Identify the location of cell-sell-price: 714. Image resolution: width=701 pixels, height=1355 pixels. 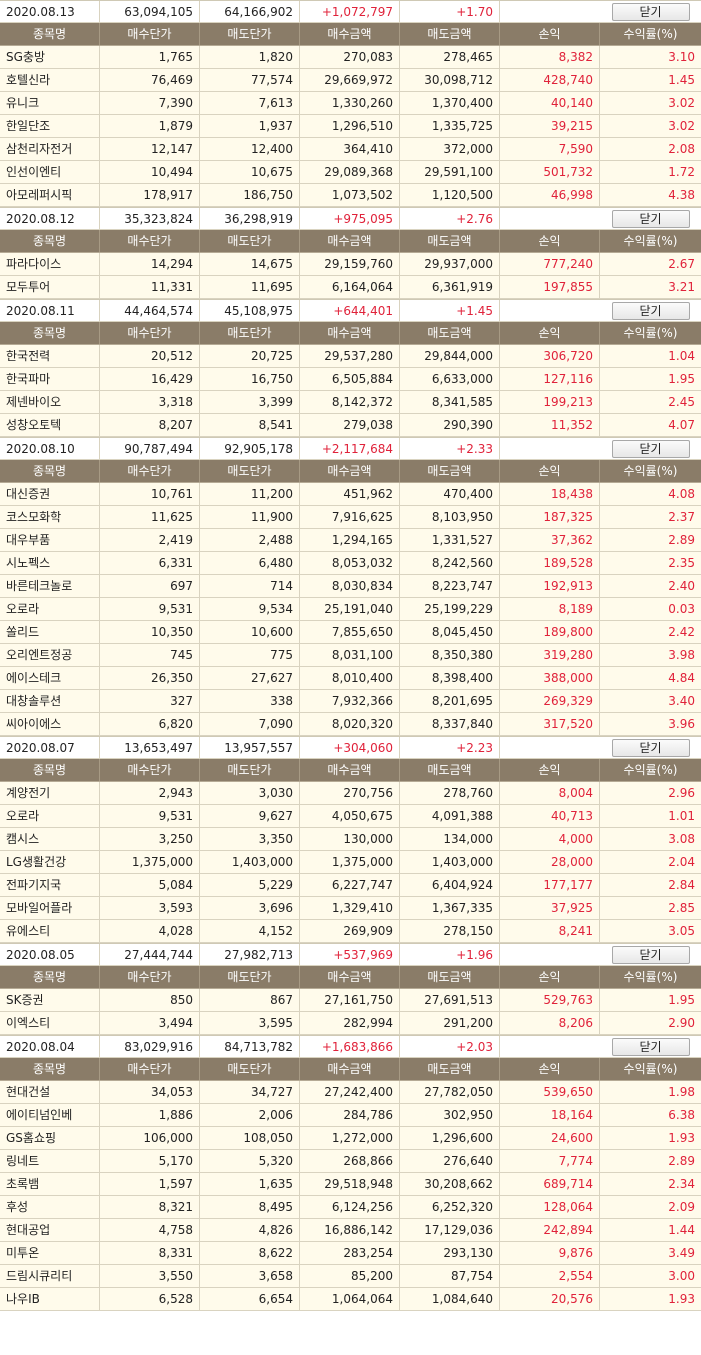
(250, 586).